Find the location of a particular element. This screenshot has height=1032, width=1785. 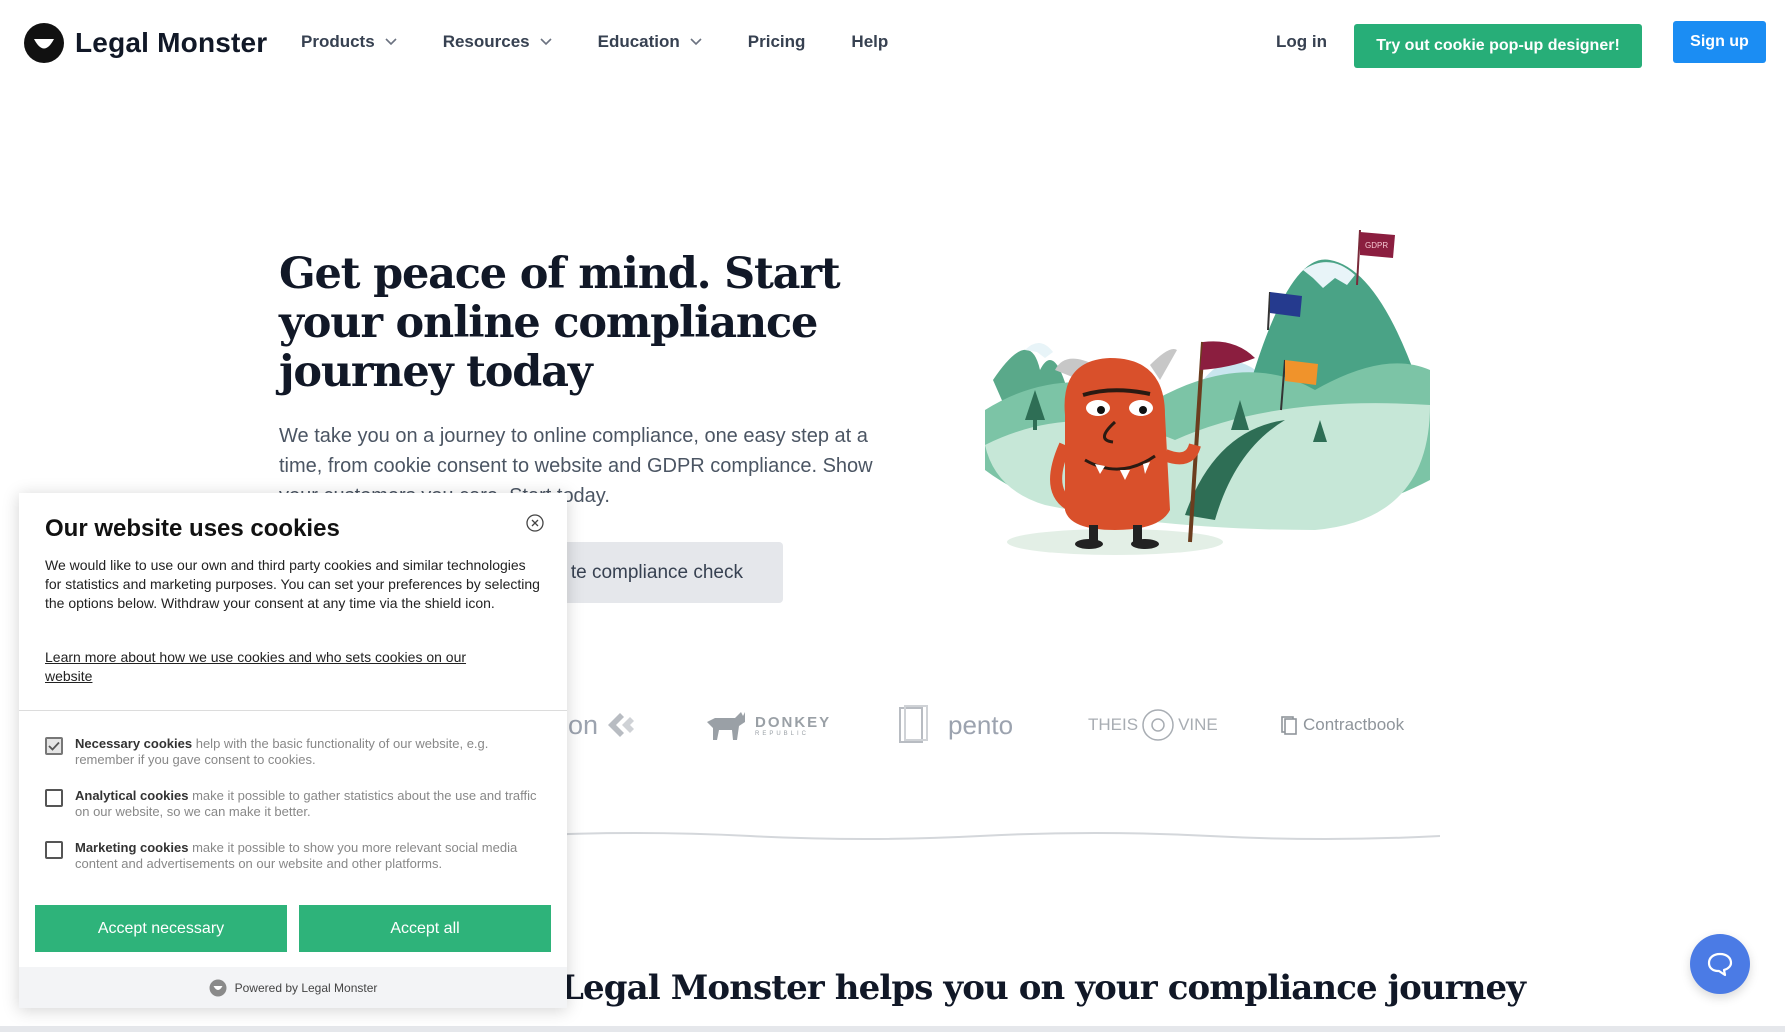

chat-icon is located at coordinates (1720, 964).